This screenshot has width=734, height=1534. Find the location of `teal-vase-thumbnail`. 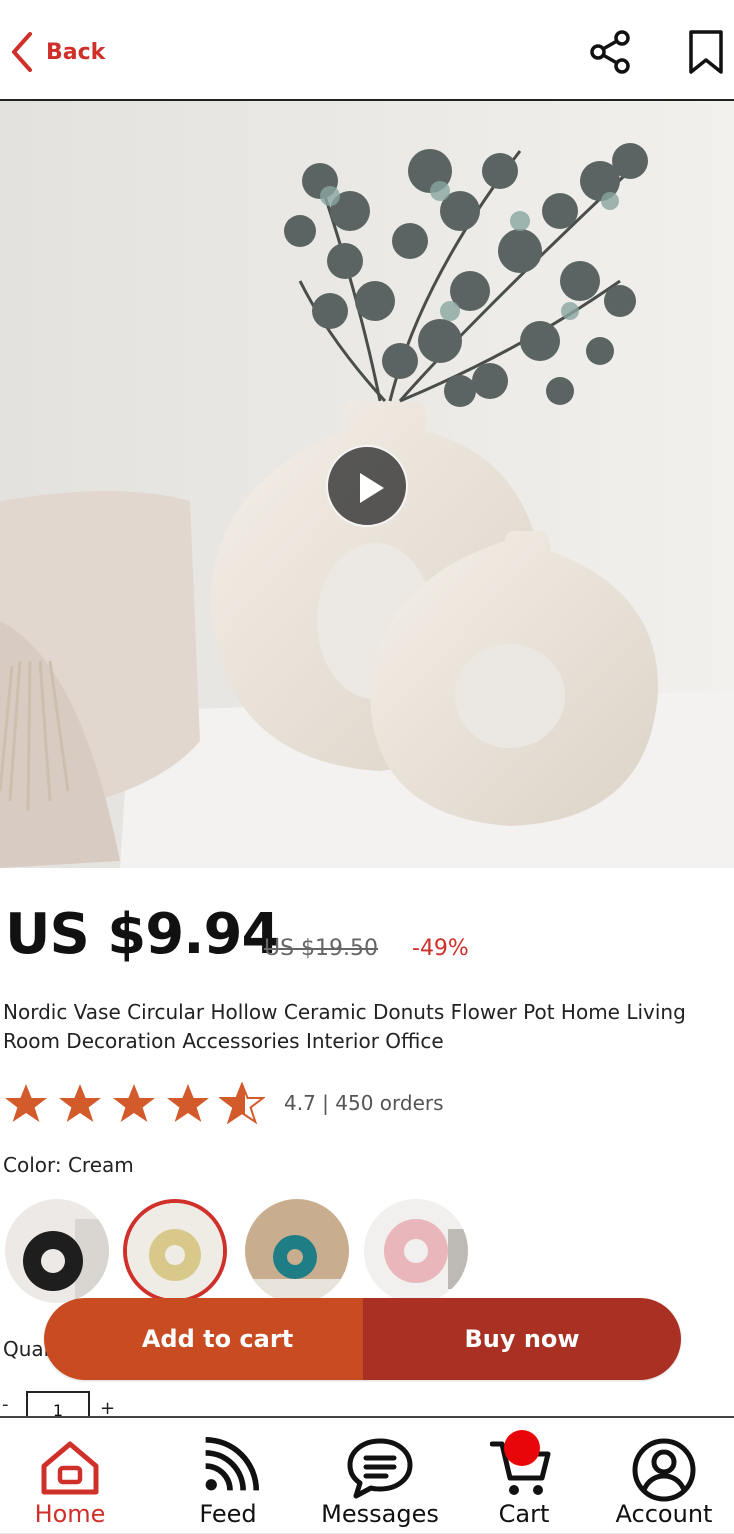

teal-vase-thumbnail is located at coordinates (297, 1251).